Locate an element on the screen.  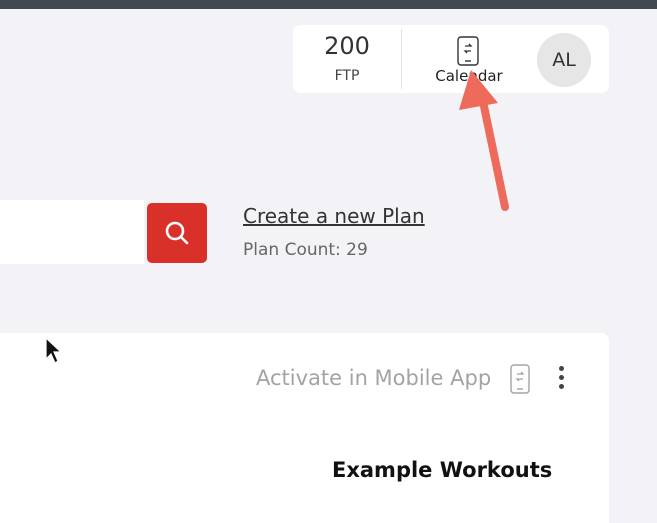
window-top-strip is located at coordinates (328, 4).